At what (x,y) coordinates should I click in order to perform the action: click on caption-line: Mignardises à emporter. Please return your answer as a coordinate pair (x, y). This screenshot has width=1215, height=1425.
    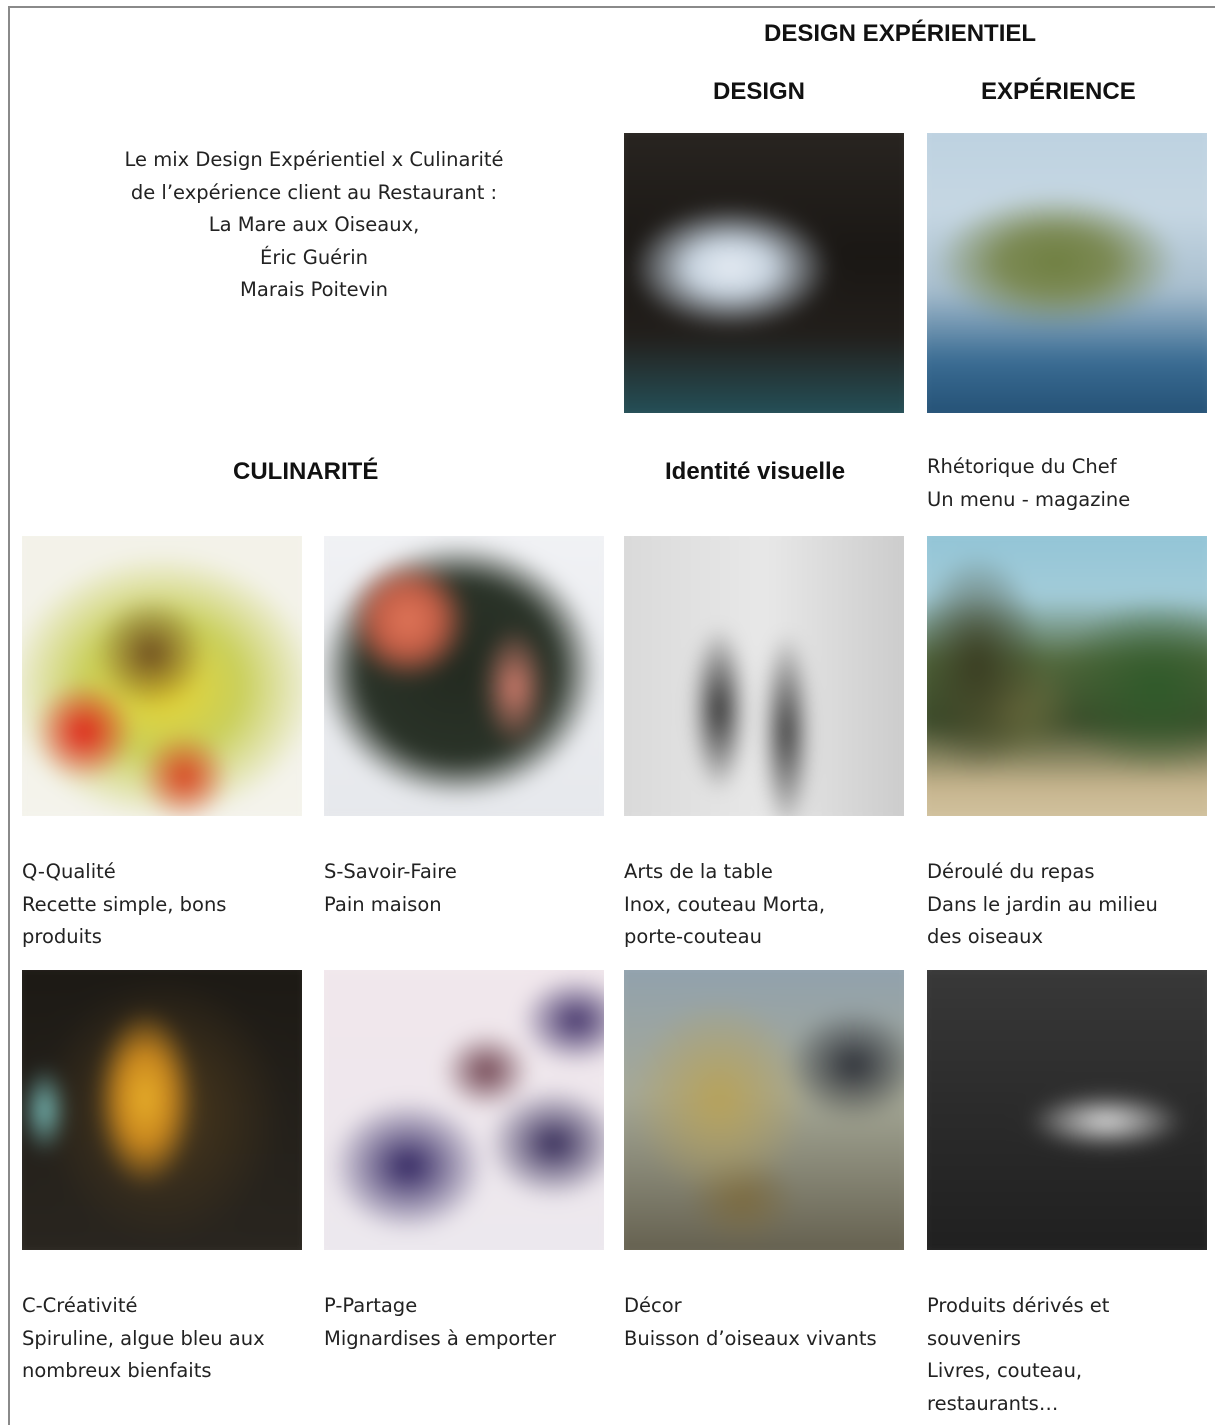
    Looking at the image, I should click on (440, 1338).